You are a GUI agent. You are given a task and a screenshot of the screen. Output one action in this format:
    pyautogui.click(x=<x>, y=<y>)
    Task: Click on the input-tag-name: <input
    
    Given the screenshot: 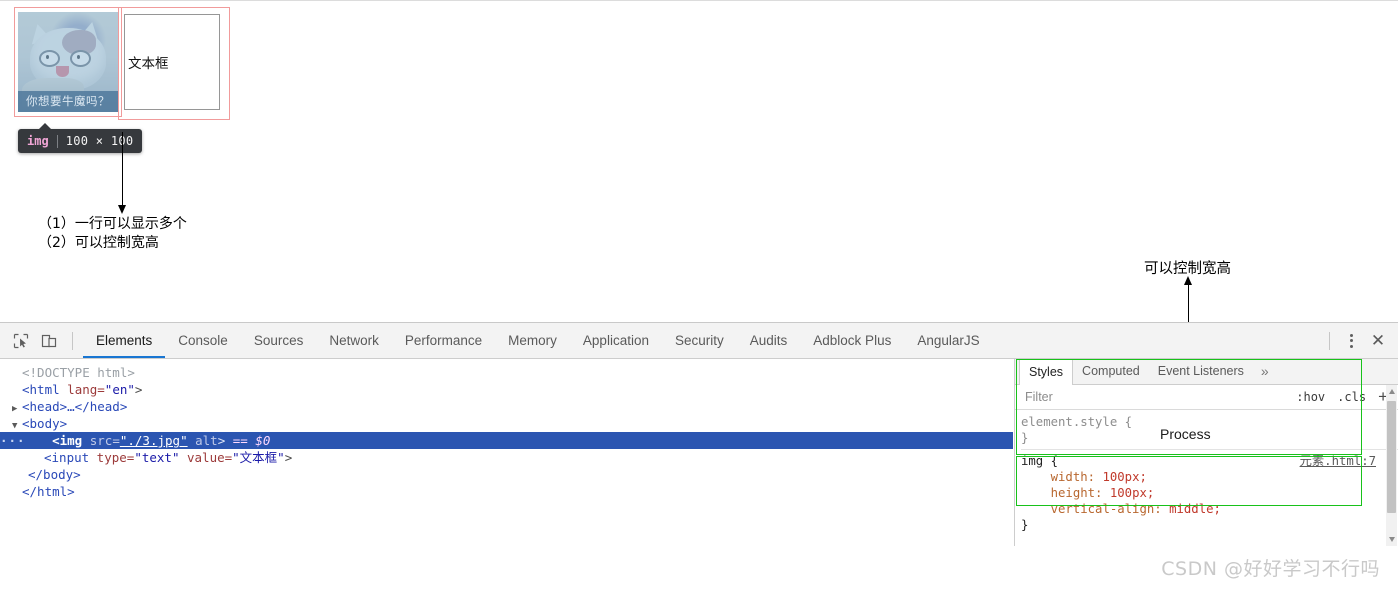 What is the action you would take?
    pyautogui.click(x=67, y=457)
    